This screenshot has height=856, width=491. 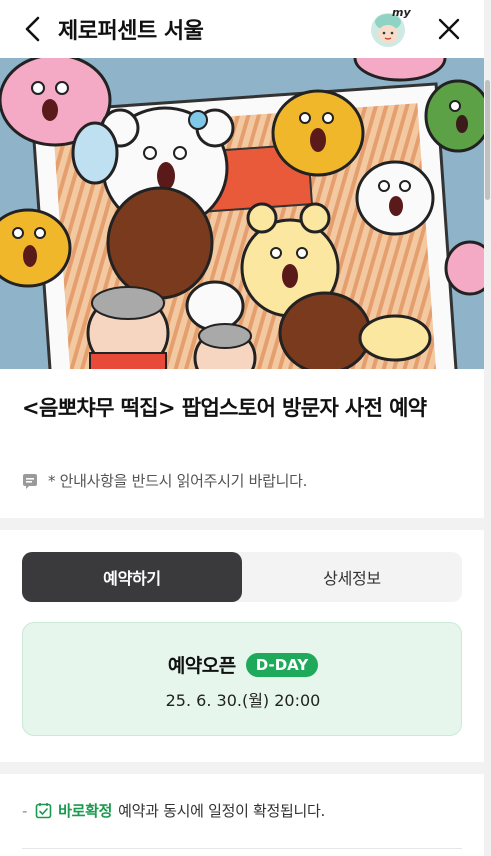 What do you see at coordinates (352, 577) in the screenshot?
I see `tab-details: 상세정보` at bounding box center [352, 577].